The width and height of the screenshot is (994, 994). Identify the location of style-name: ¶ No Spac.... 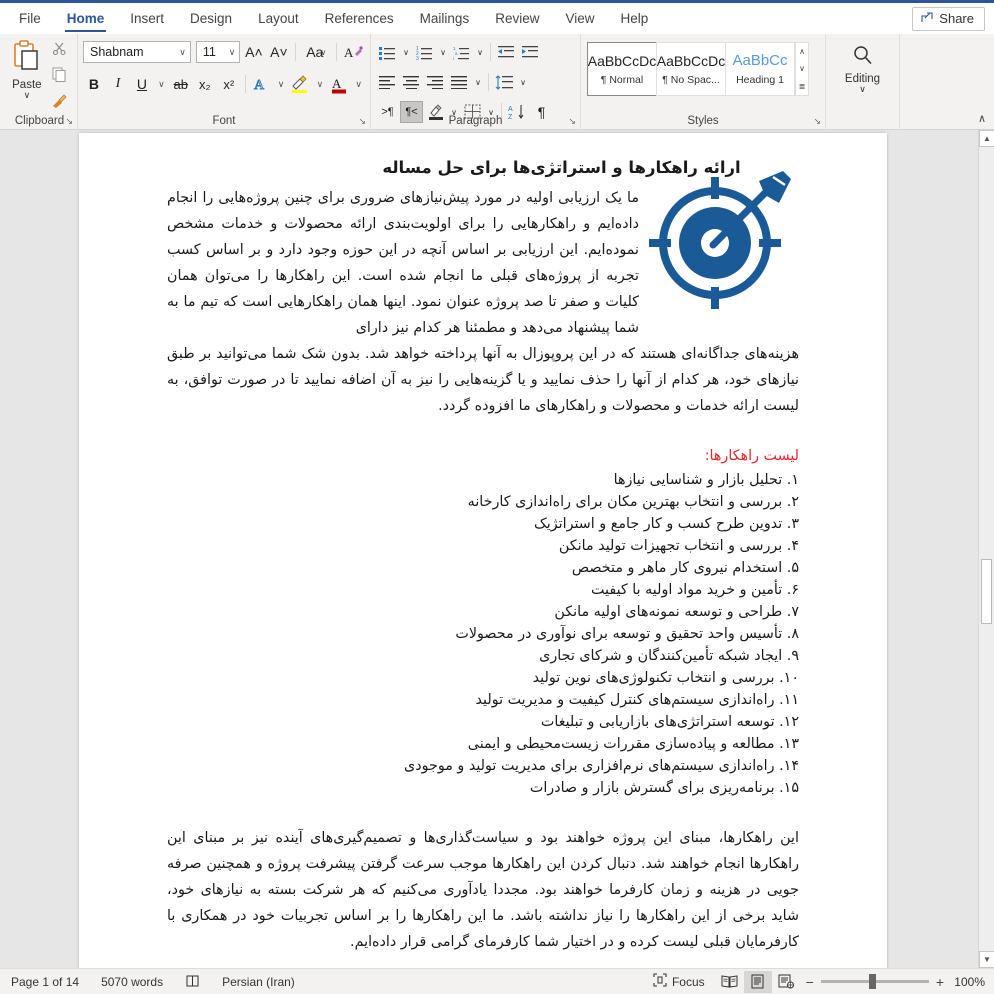
(691, 80).